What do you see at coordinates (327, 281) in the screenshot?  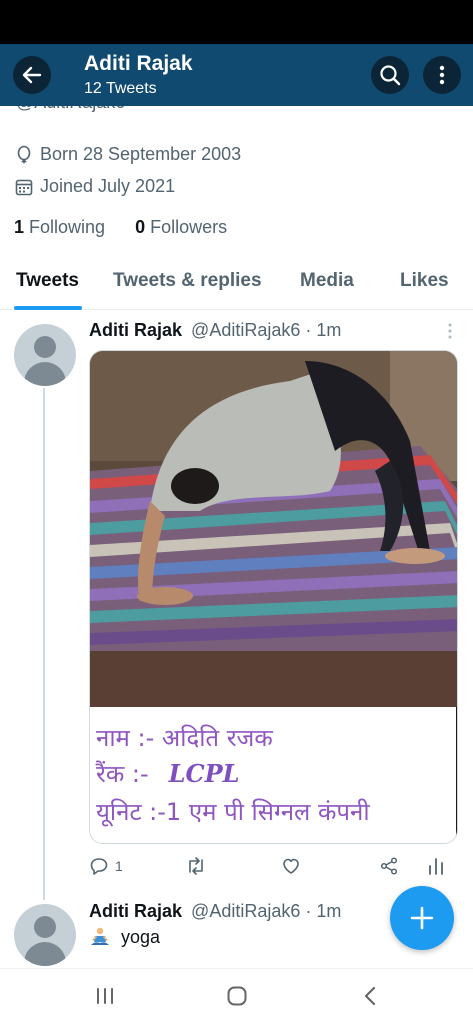 I see `tab-media: Media` at bounding box center [327, 281].